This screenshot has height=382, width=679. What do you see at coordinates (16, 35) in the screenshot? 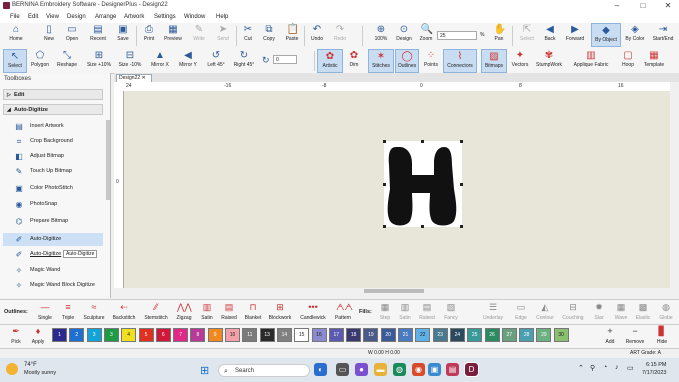
I see `home-button: ⌂ Home` at bounding box center [16, 35].